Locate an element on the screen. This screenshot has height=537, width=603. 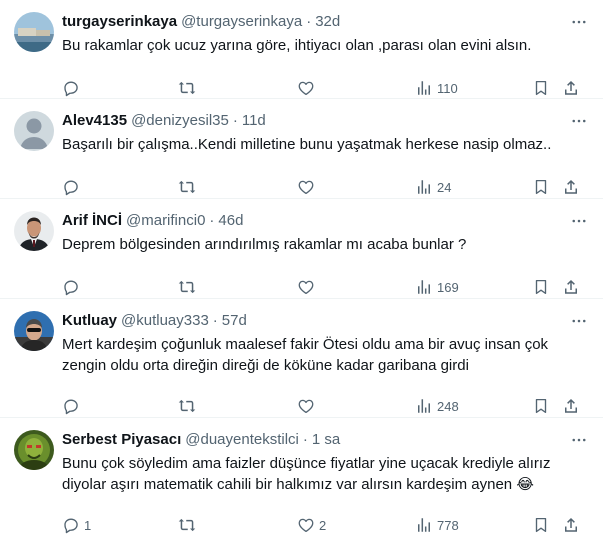
display-name: turgayserinkaya is located at coordinates (119, 22).